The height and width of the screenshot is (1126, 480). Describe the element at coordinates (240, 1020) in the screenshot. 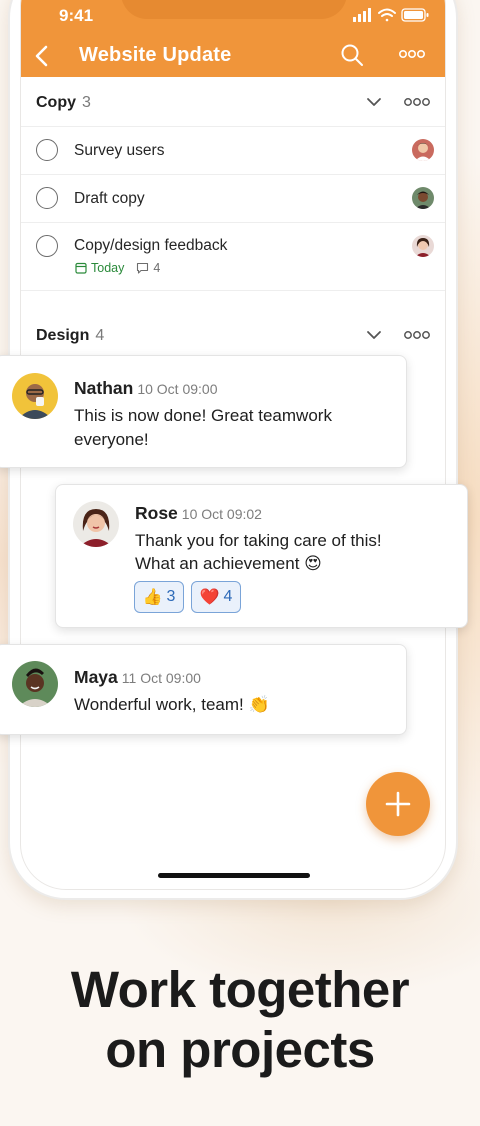

I see `marketing-headline: Work together on projects` at that location.